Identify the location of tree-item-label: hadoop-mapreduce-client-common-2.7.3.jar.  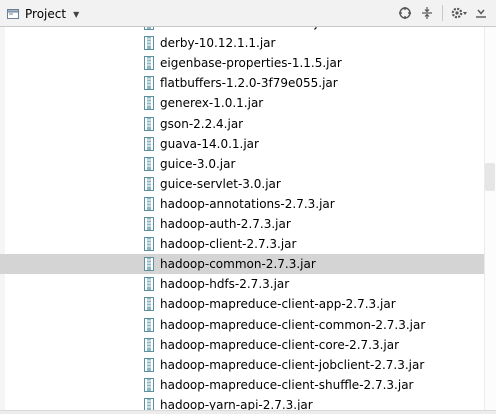
(293, 324).